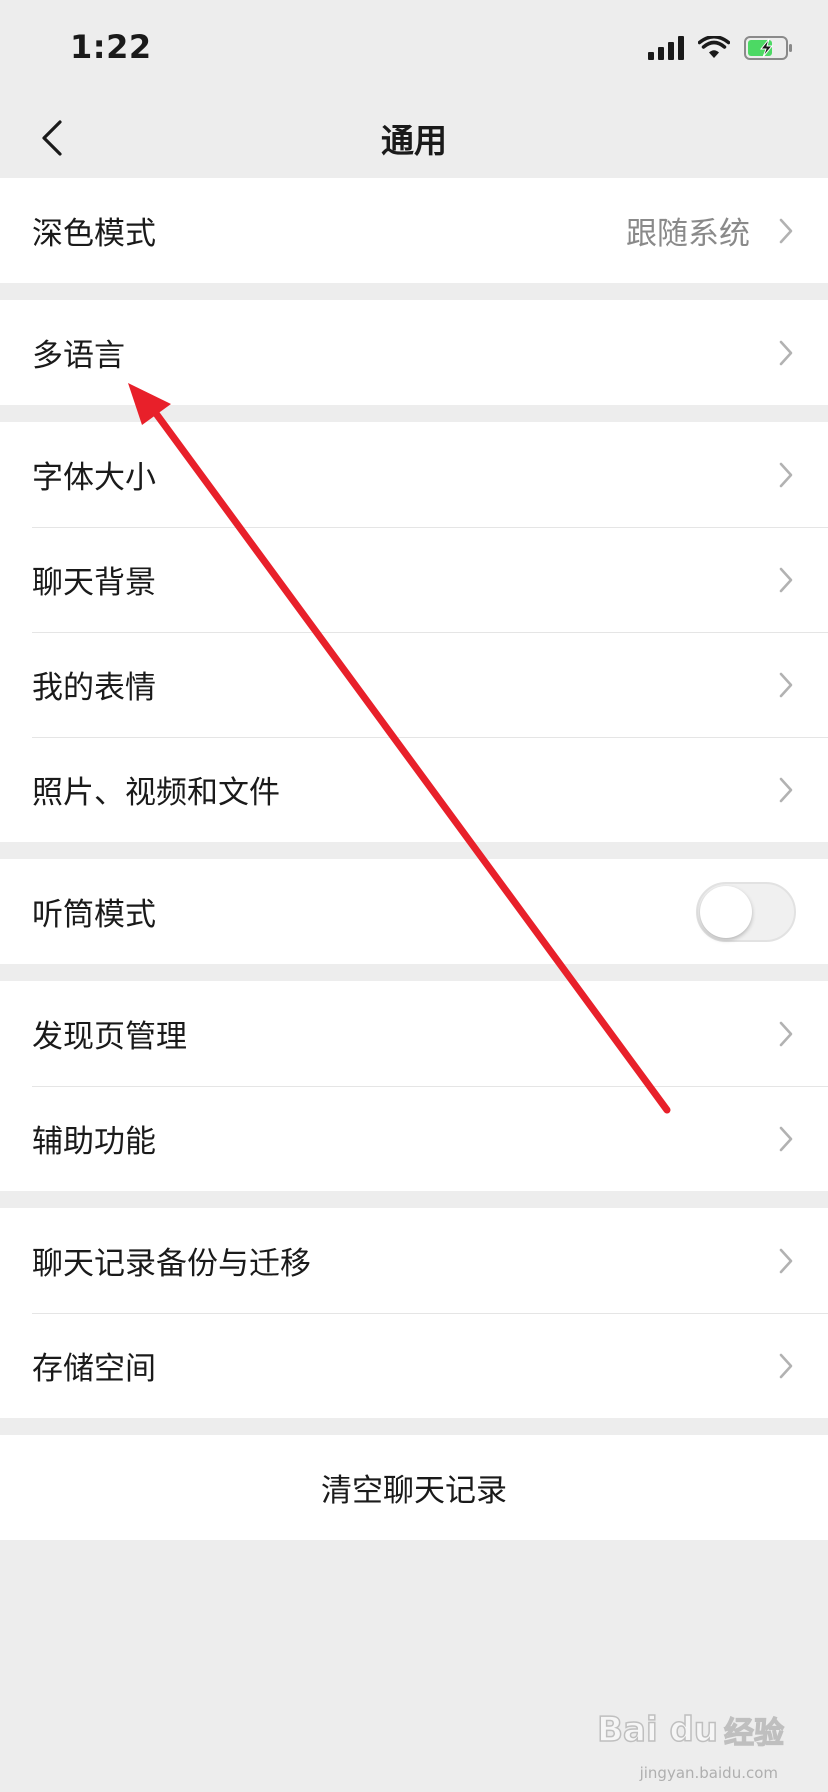 The image size is (828, 1792). What do you see at coordinates (708, 1773) in the screenshot?
I see `watermark-url: jingyan.baidu.com` at bounding box center [708, 1773].